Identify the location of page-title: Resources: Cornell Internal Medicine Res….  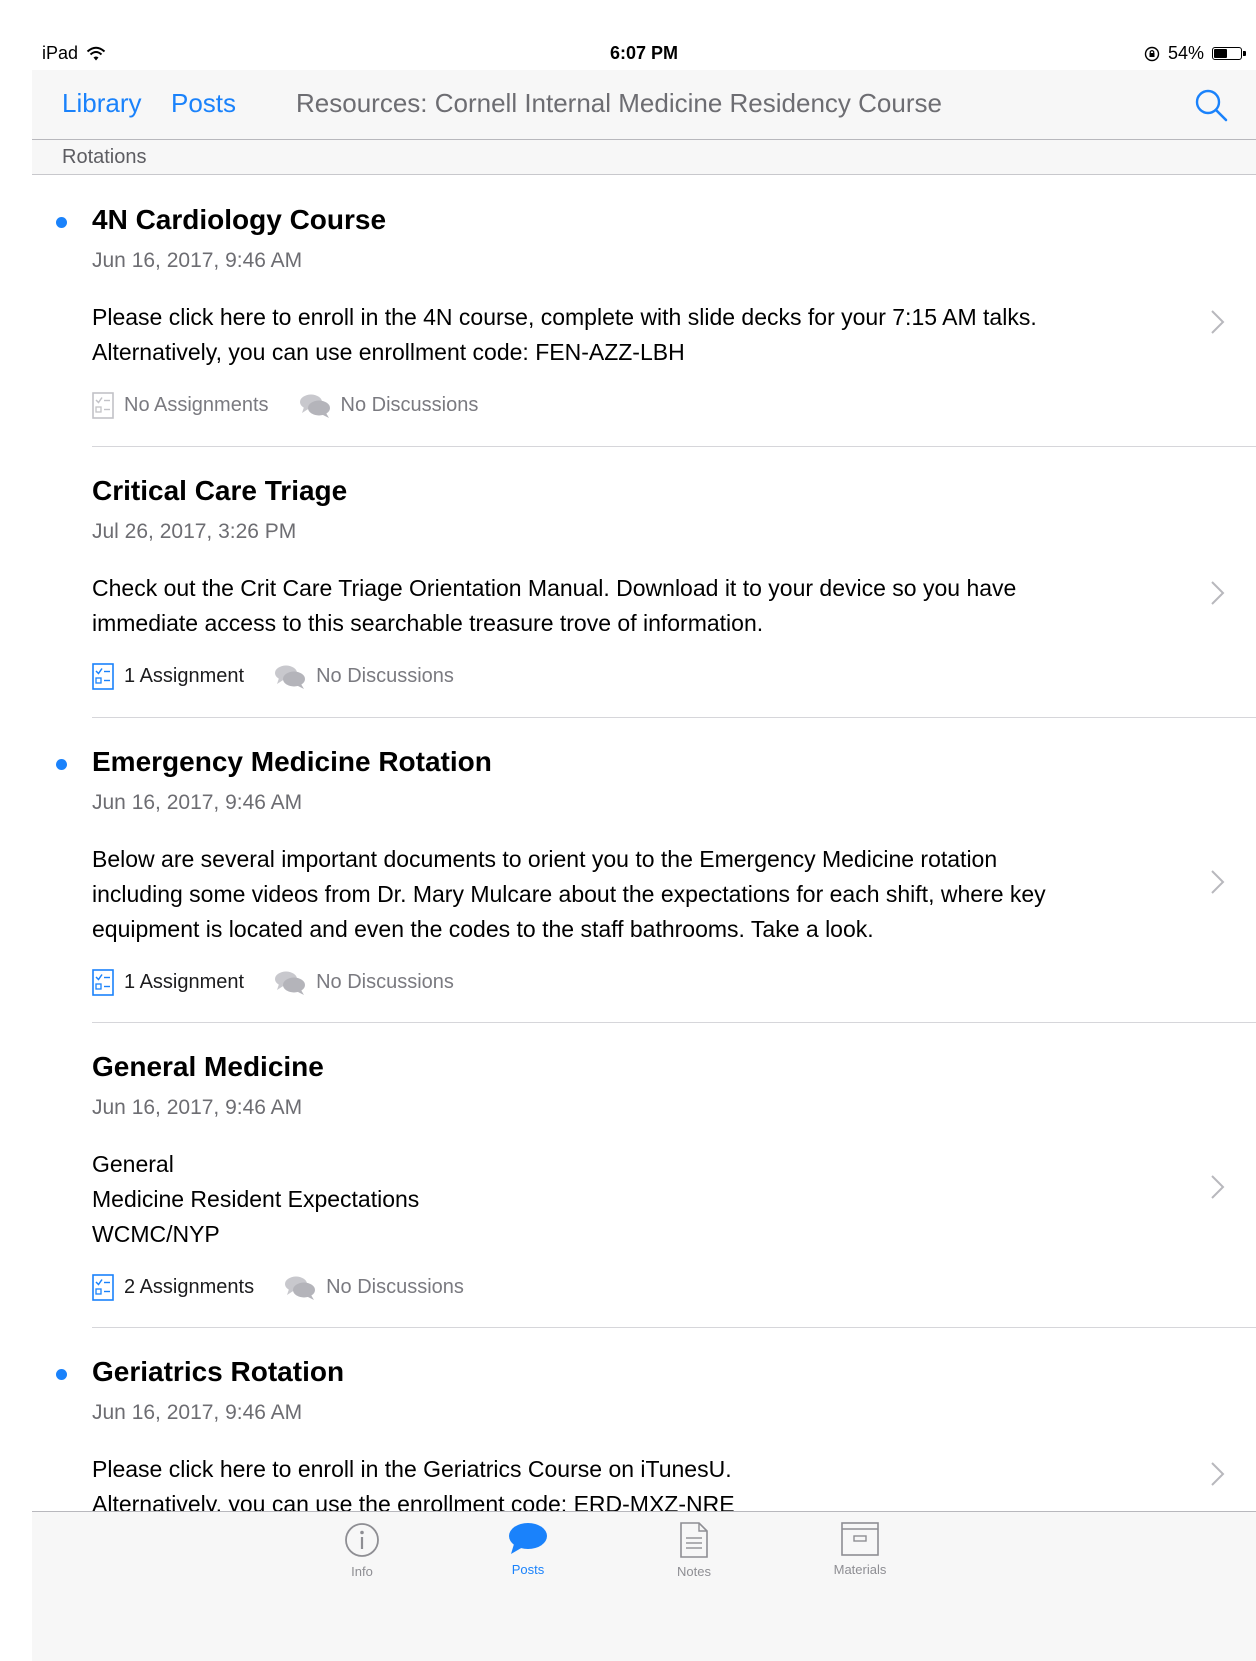
(619, 103).